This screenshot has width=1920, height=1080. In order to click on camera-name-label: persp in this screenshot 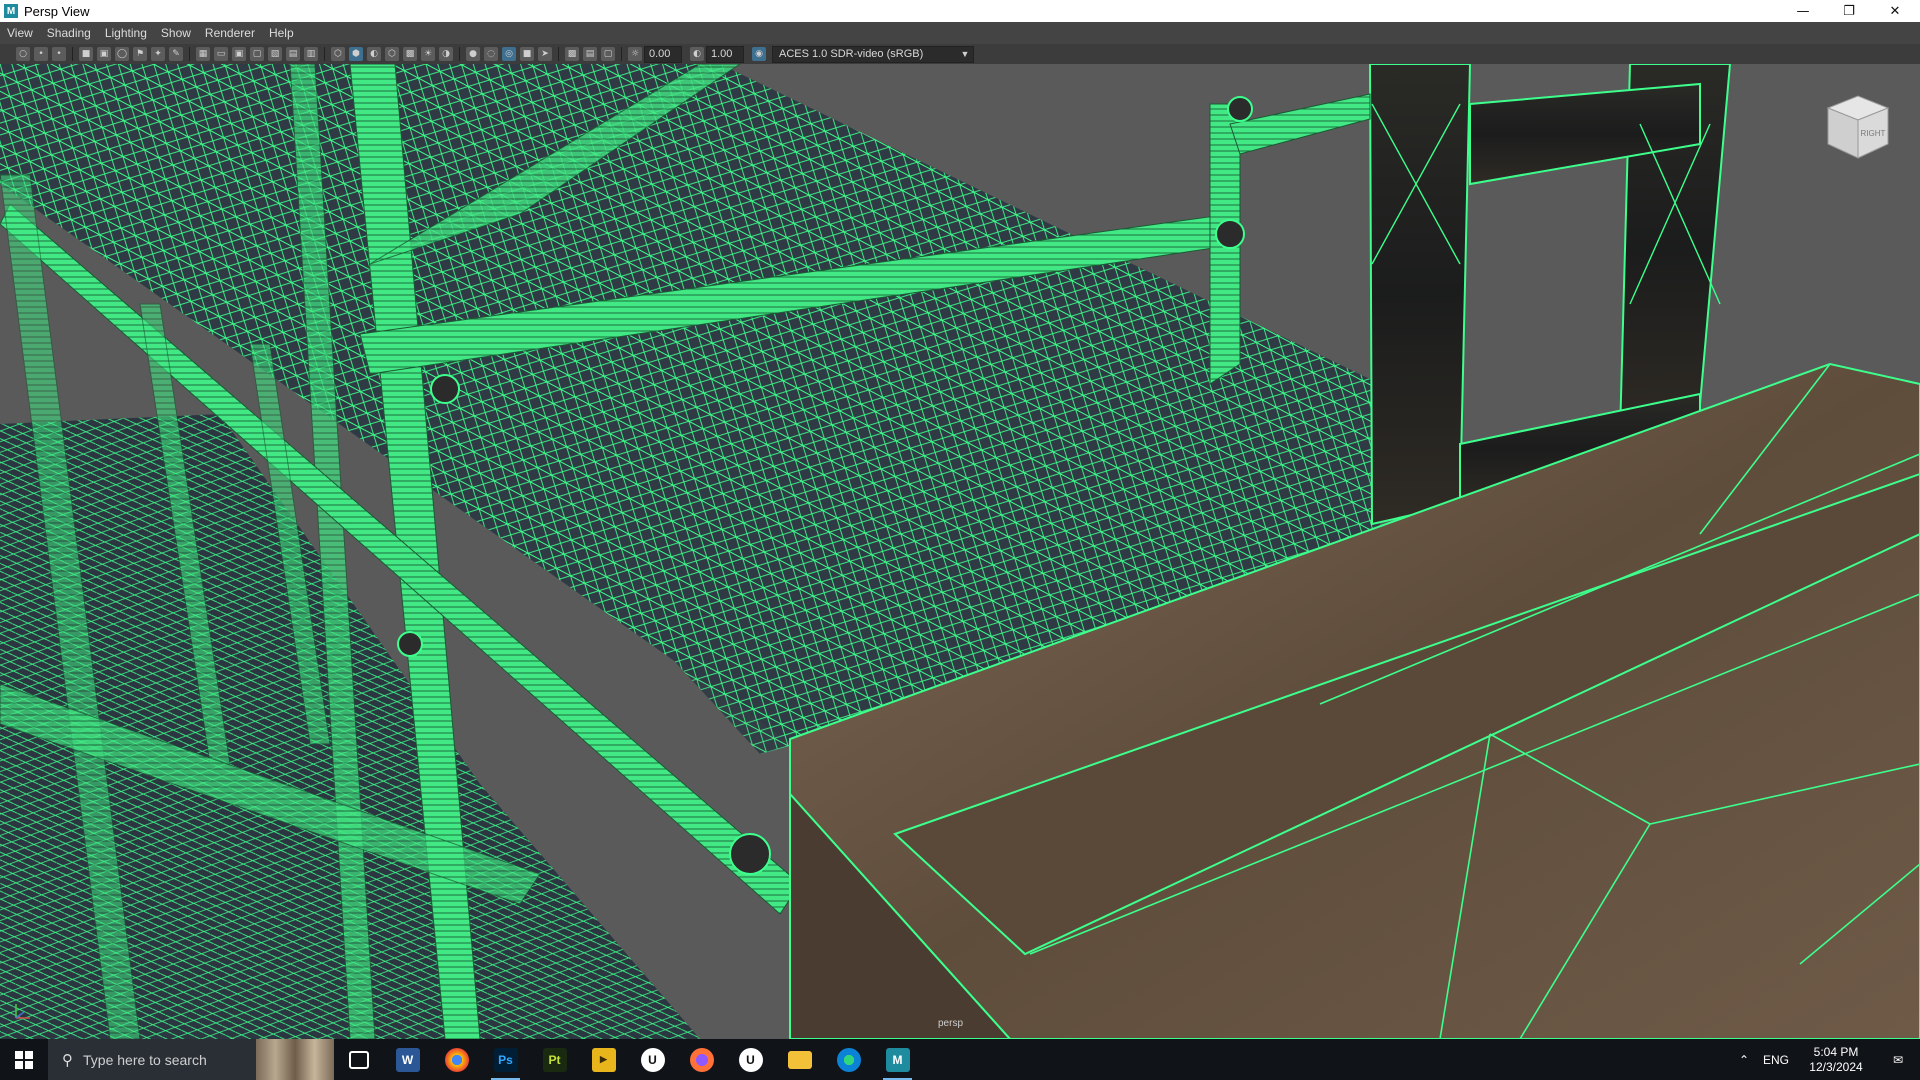, I will do `click(951, 1023)`.